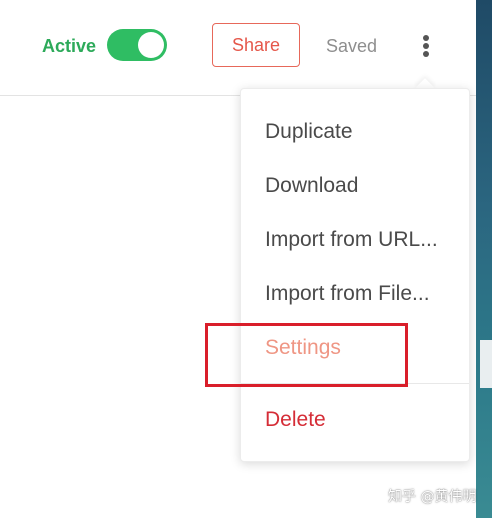 The image size is (492, 518). What do you see at coordinates (309, 132) in the screenshot?
I see `menu-item-duplicate: Duplicate` at bounding box center [309, 132].